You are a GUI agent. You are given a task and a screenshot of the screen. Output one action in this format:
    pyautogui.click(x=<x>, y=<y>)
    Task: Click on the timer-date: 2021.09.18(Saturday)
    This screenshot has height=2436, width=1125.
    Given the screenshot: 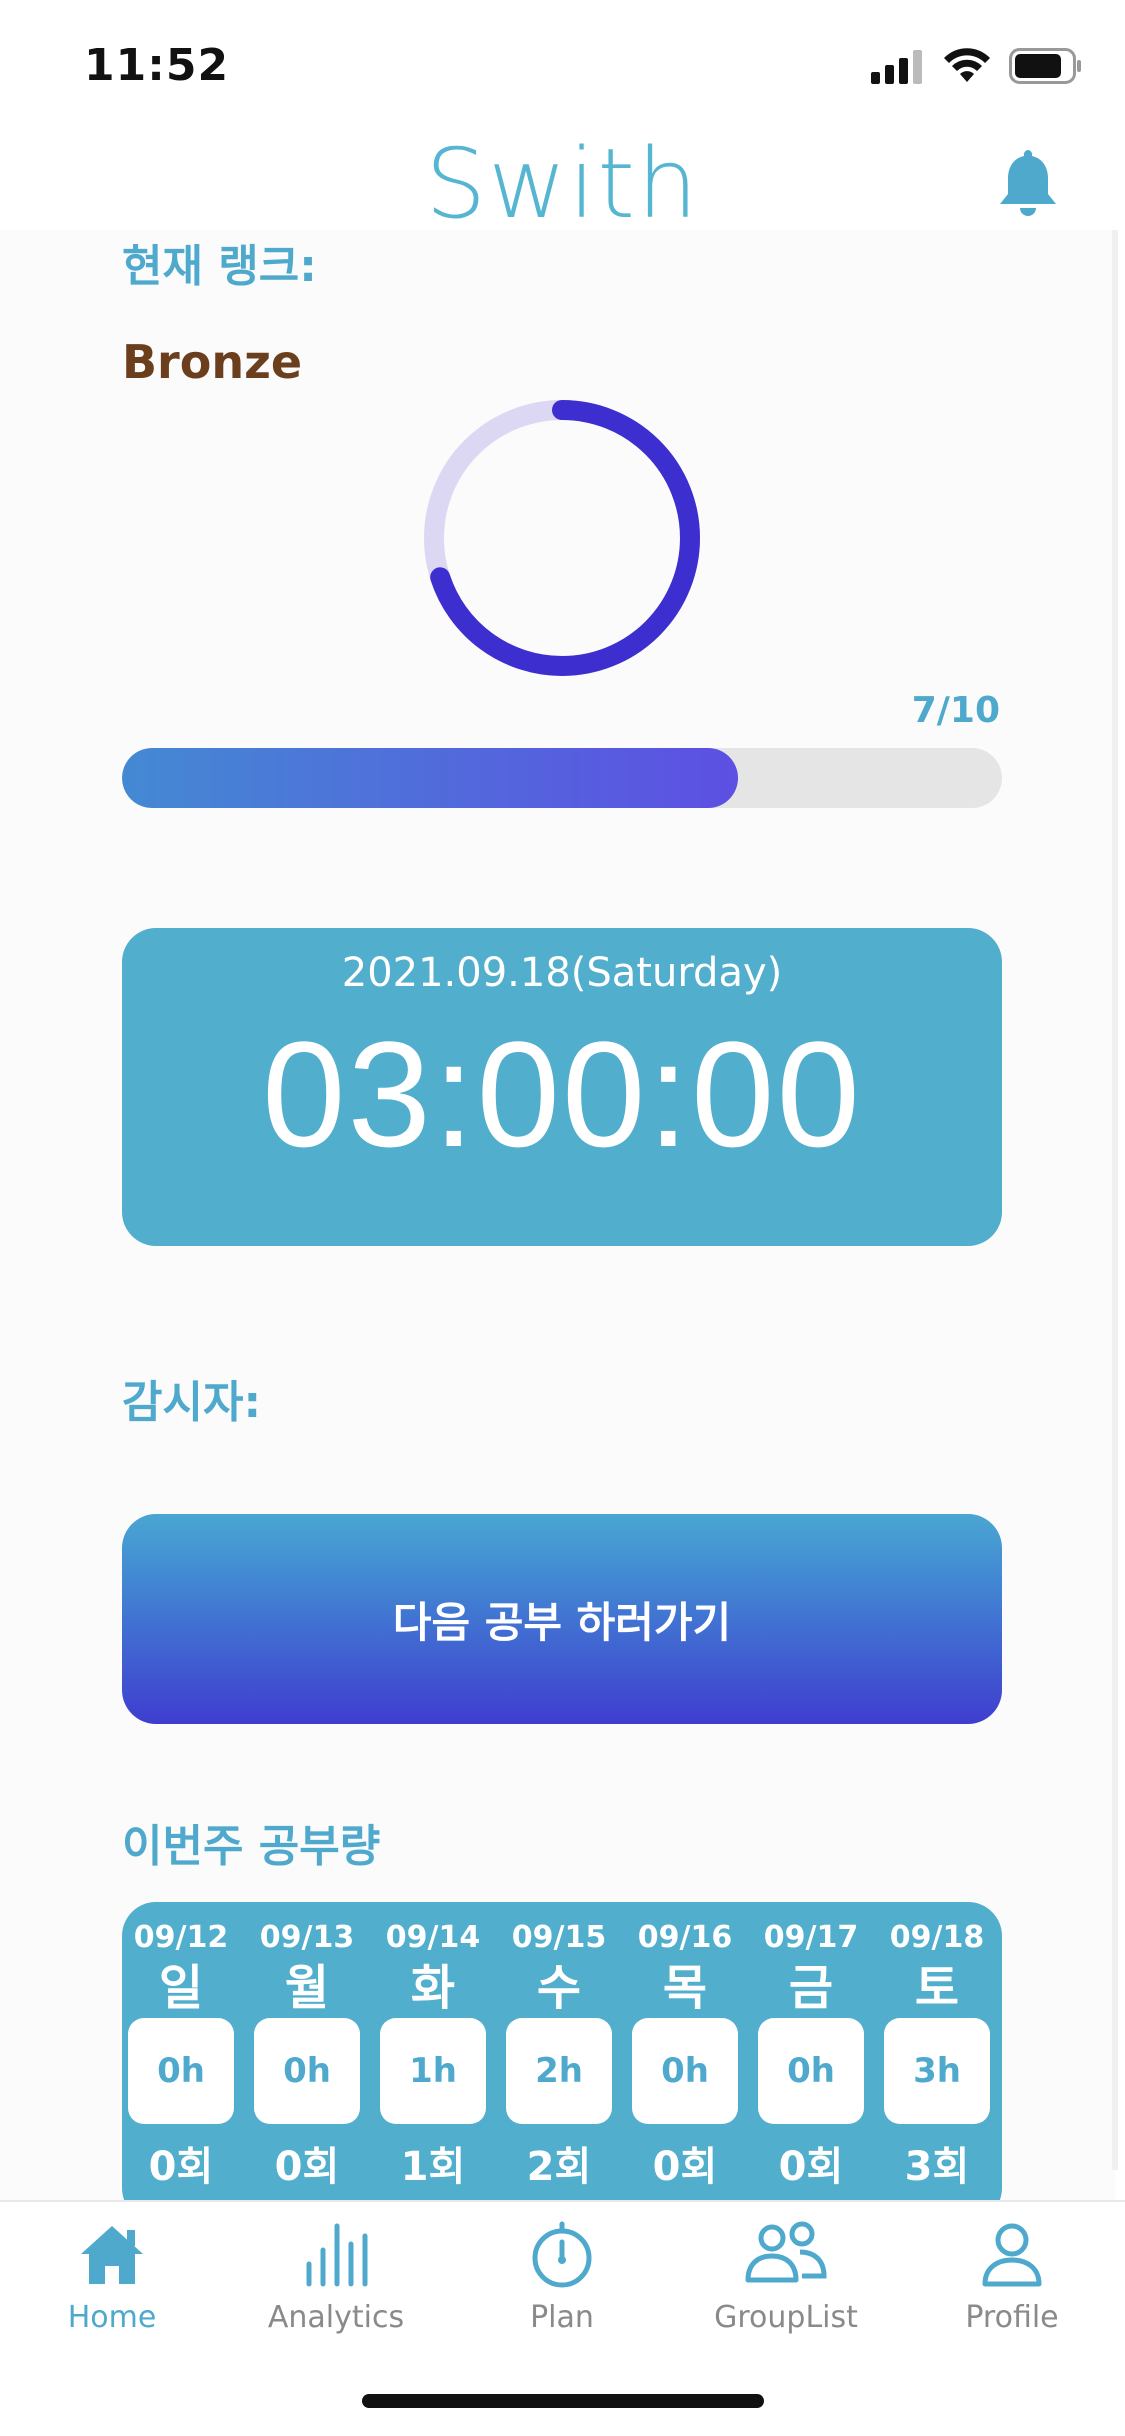 What is the action you would take?
    pyautogui.click(x=562, y=973)
    